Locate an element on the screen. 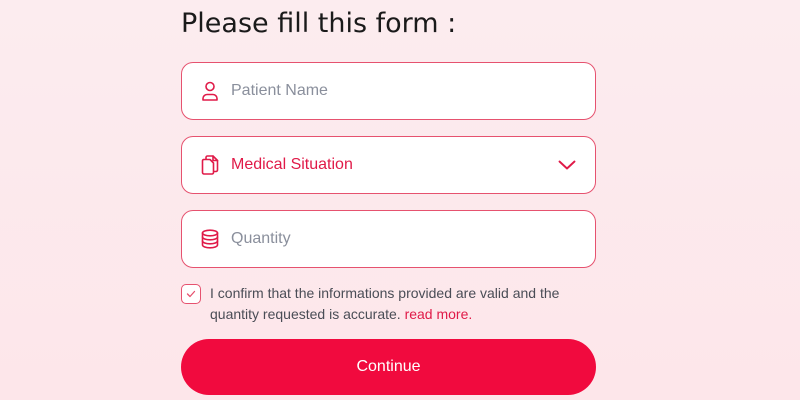  confirm-checkbox is located at coordinates (191, 294).